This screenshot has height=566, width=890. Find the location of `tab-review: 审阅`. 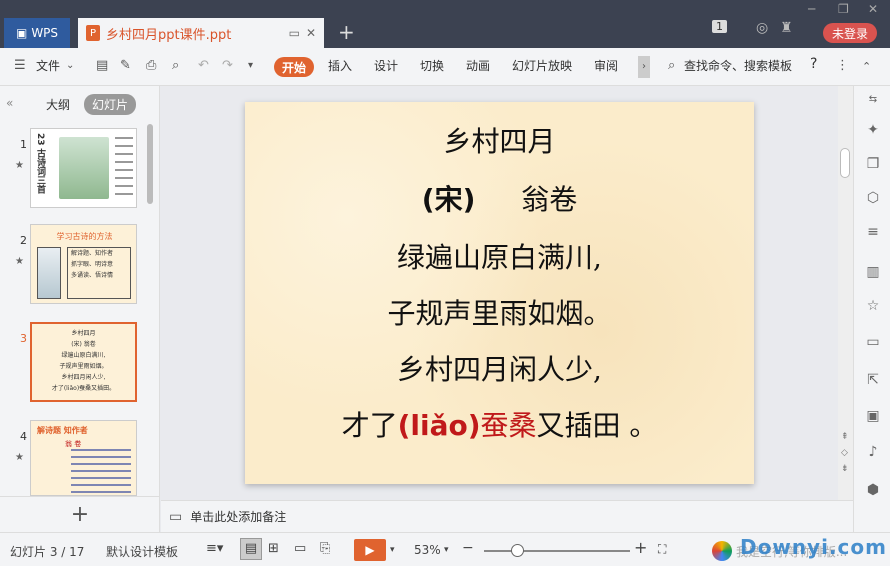

tab-review: 审阅 is located at coordinates (606, 65).